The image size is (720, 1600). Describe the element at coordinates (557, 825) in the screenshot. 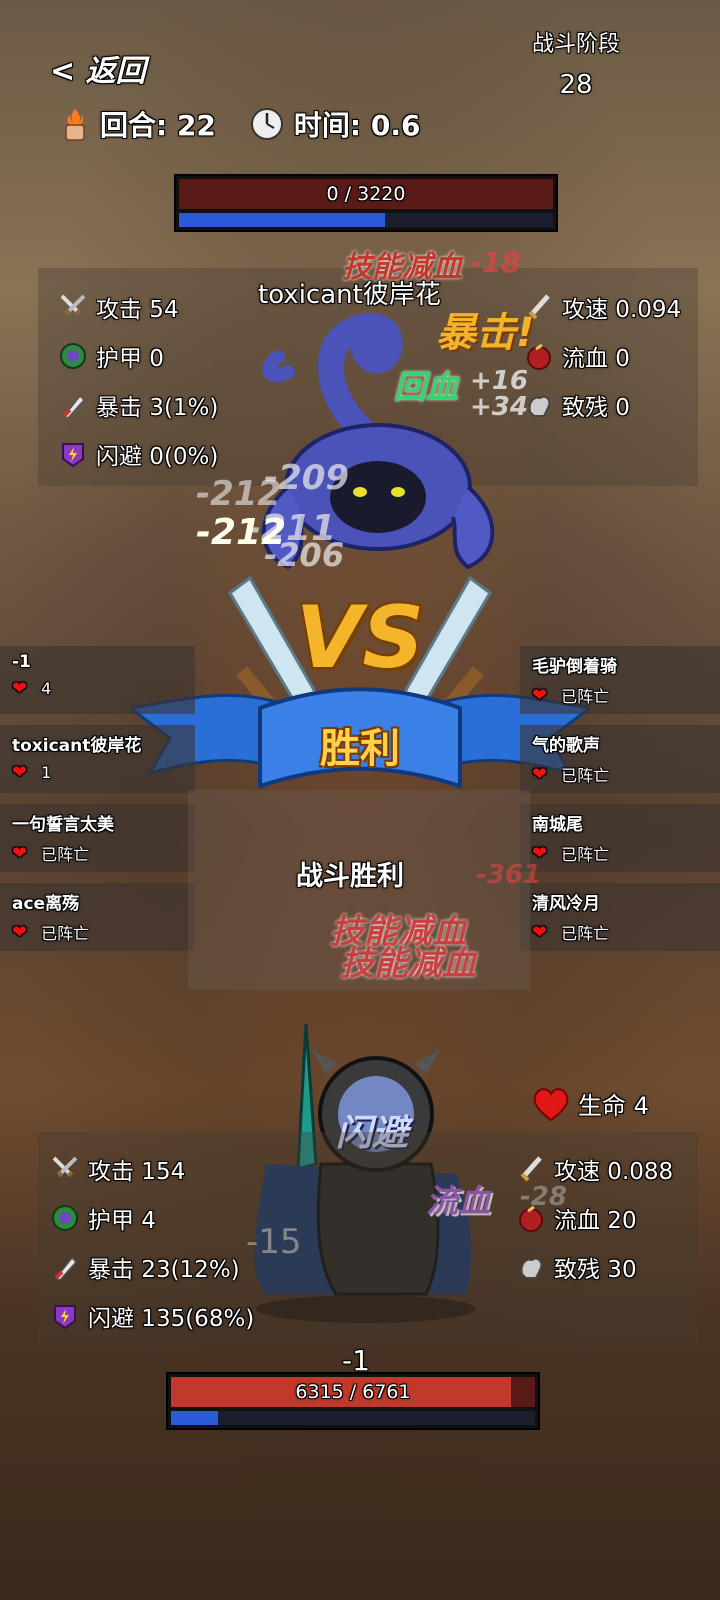

I see `member-name: 南城尾` at that location.